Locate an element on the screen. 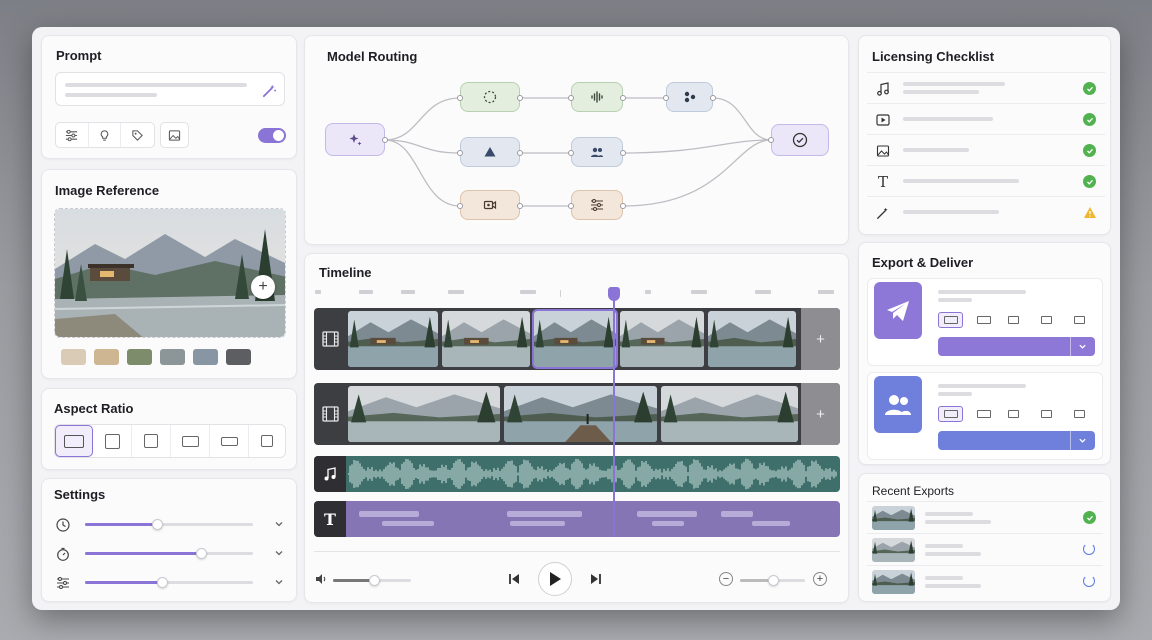 This screenshot has height=640, width=1152. routing-node-dots is located at coordinates (689, 97).